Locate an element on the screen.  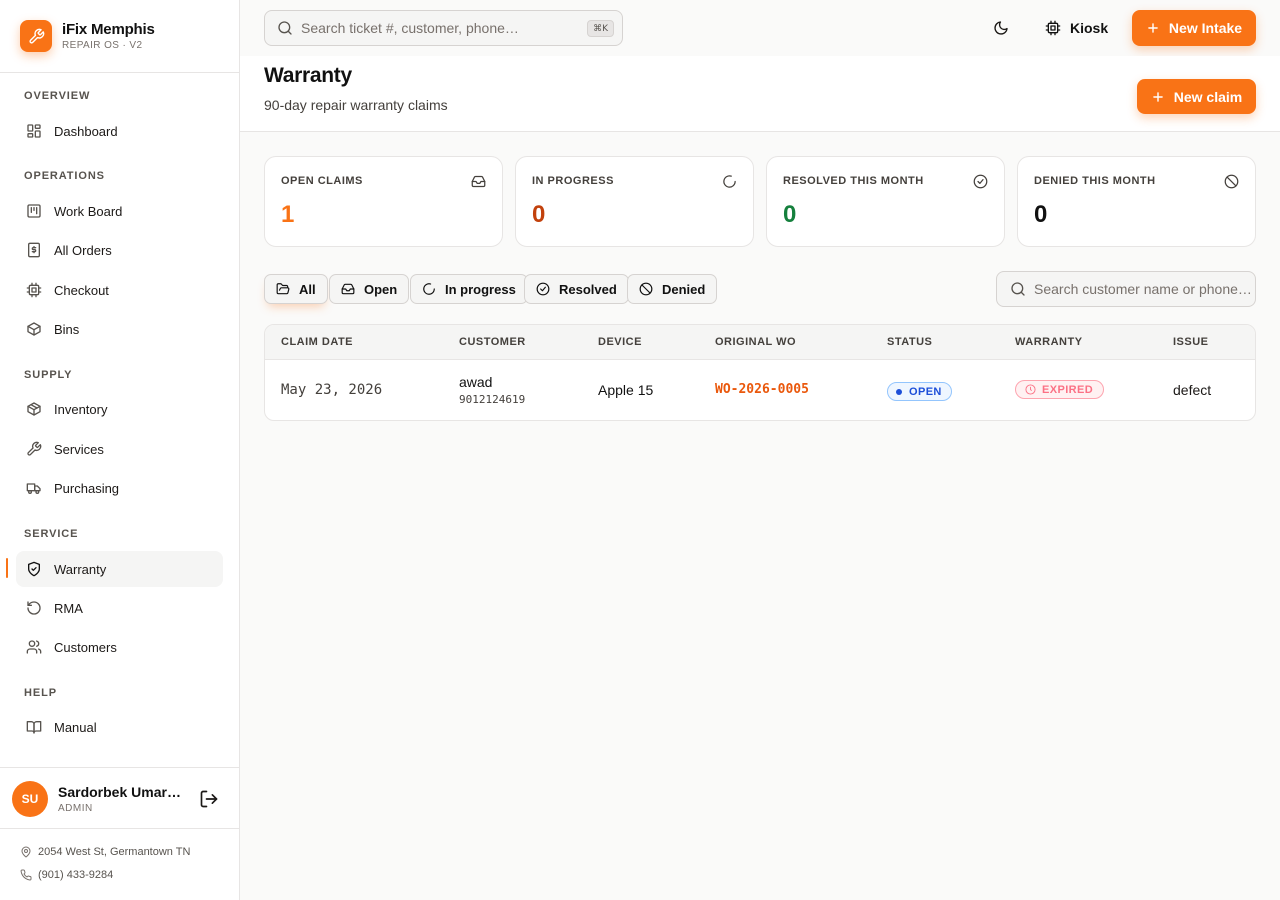
kiosk-button: Kiosk is located at coordinates (1076, 28).